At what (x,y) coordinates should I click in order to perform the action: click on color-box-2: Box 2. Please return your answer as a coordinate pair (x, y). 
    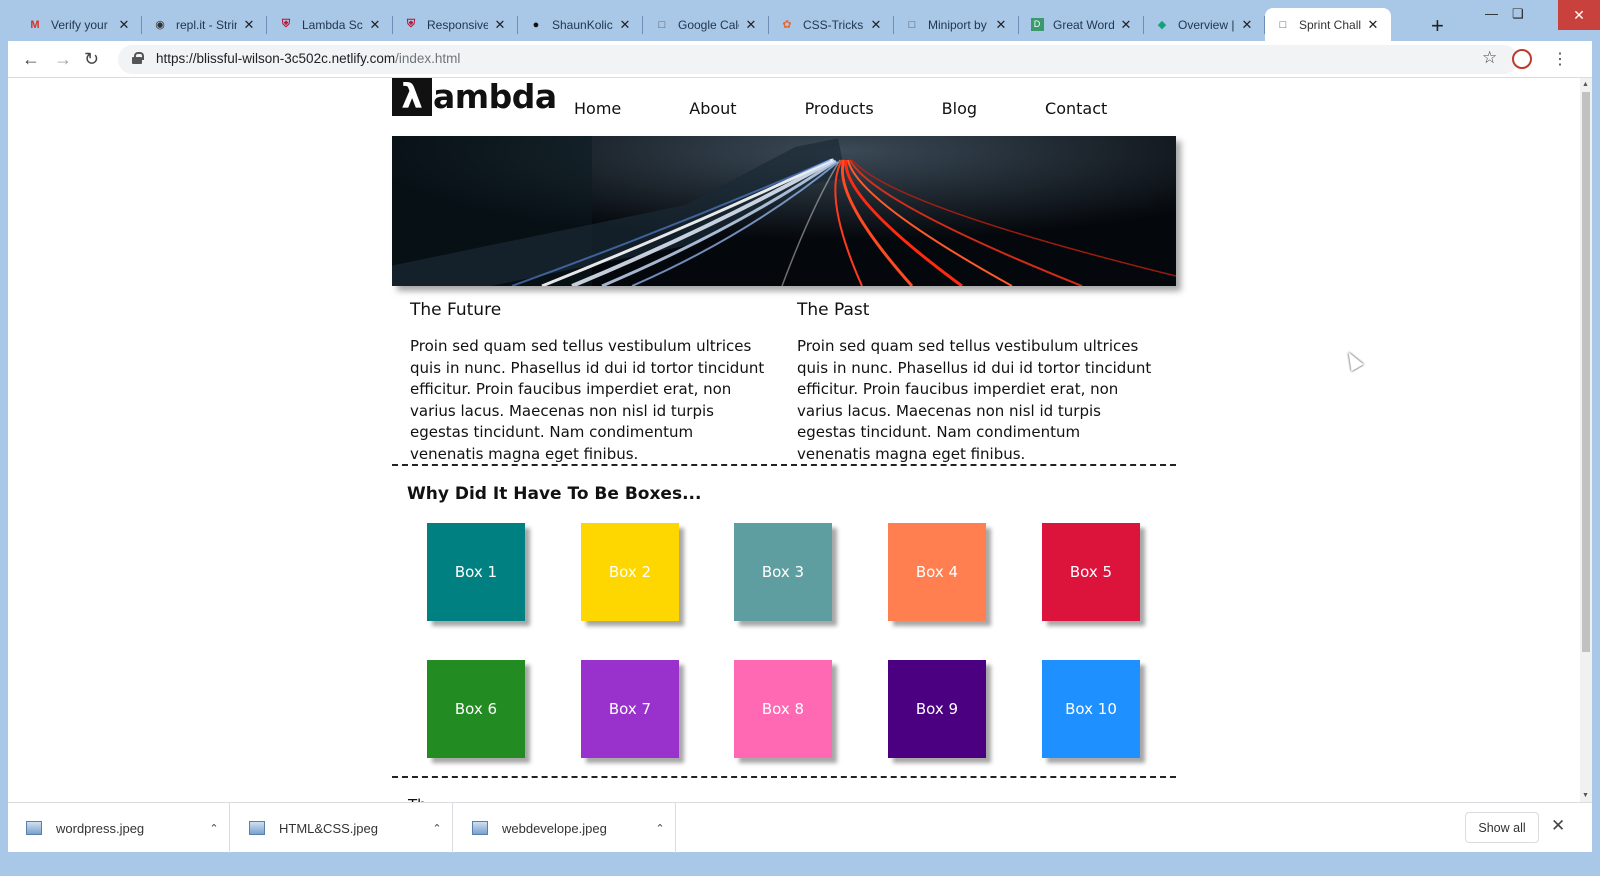
    Looking at the image, I should click on (630, 572).